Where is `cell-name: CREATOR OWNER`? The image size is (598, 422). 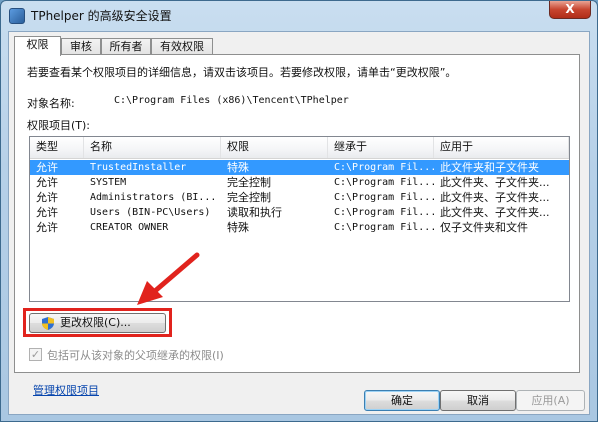
cell-name: CREATOR OWNER is located at coordinates (129, 227).